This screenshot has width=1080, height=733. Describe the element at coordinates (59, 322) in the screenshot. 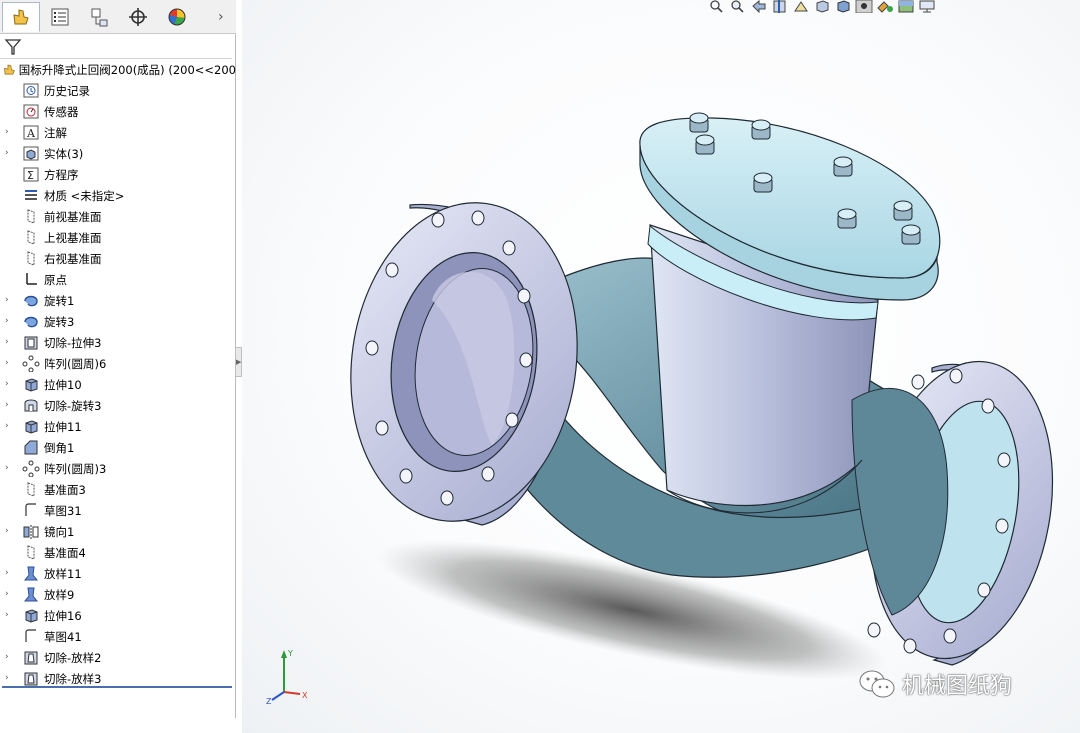

I see `tree-item-label: 旋转3` at that location.